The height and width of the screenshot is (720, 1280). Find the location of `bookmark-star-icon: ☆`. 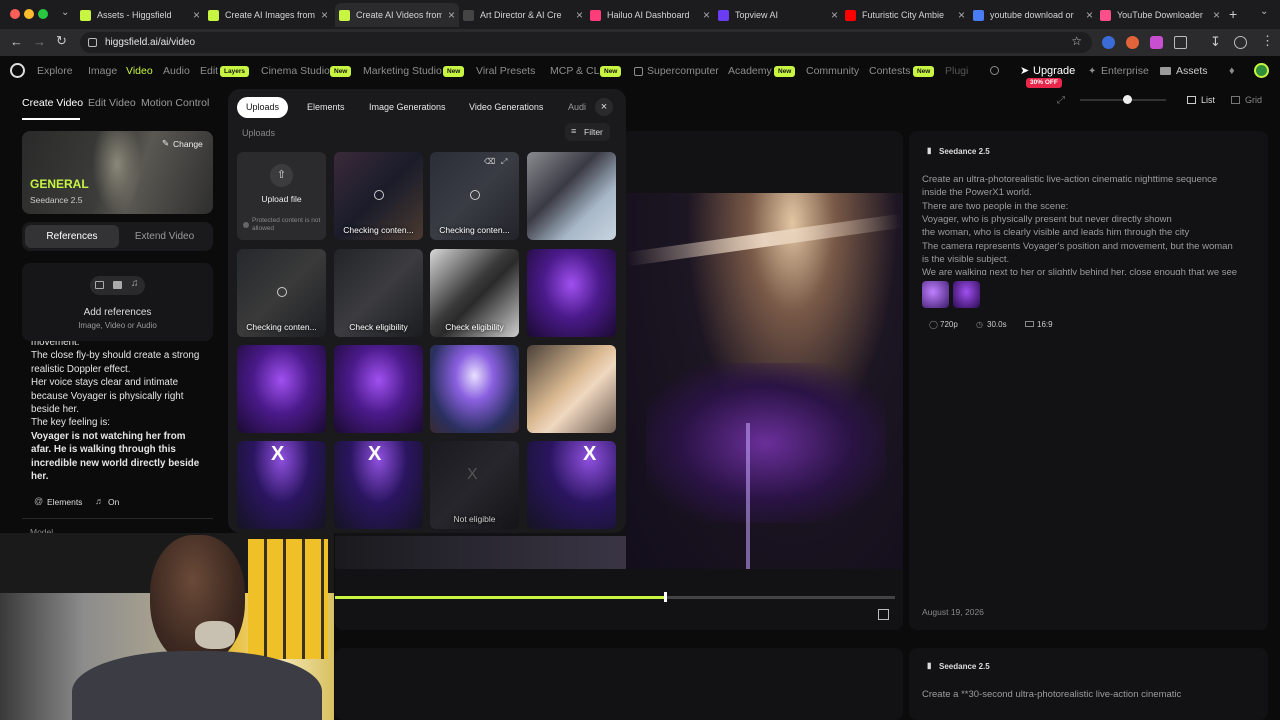

bookmark-star-icon: ☆ is located at coordinates (1076, 41).